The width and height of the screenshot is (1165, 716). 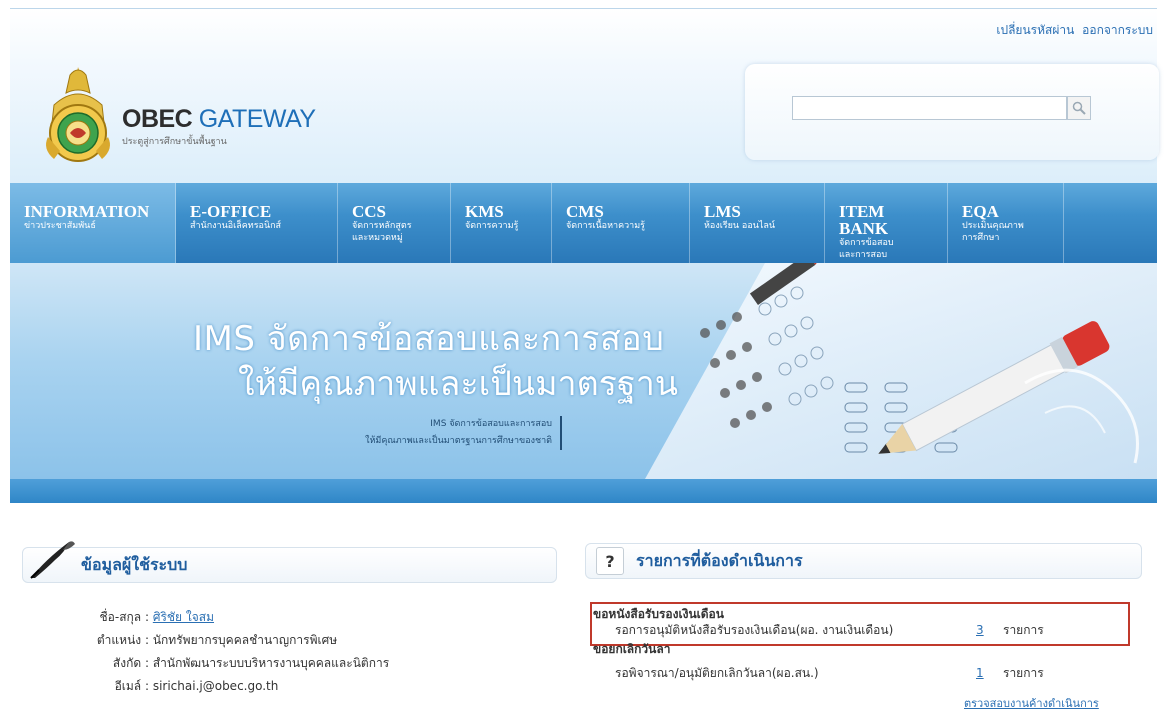 What do you see at coordinates (929, 108) in the screenshot?
I see `search-input` at bounding box center [929, 108].